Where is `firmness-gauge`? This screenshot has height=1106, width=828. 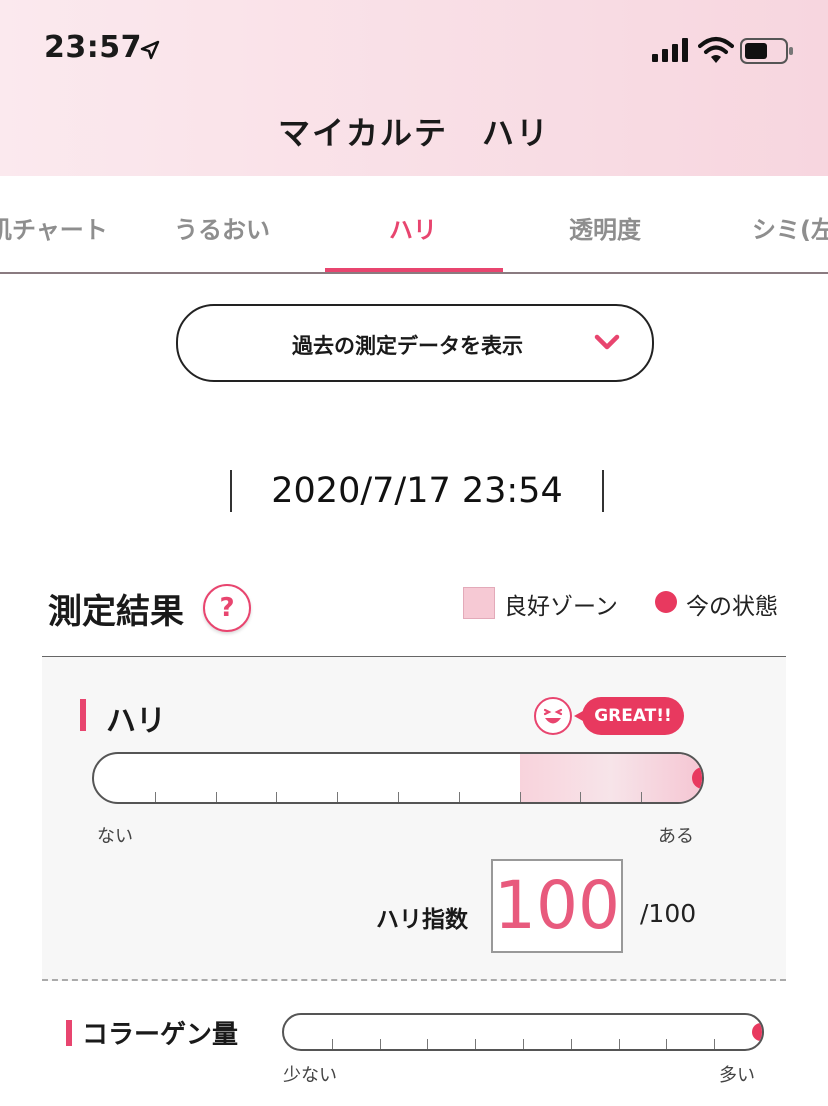 firmness-gauge is located at coordinates (398, 778).